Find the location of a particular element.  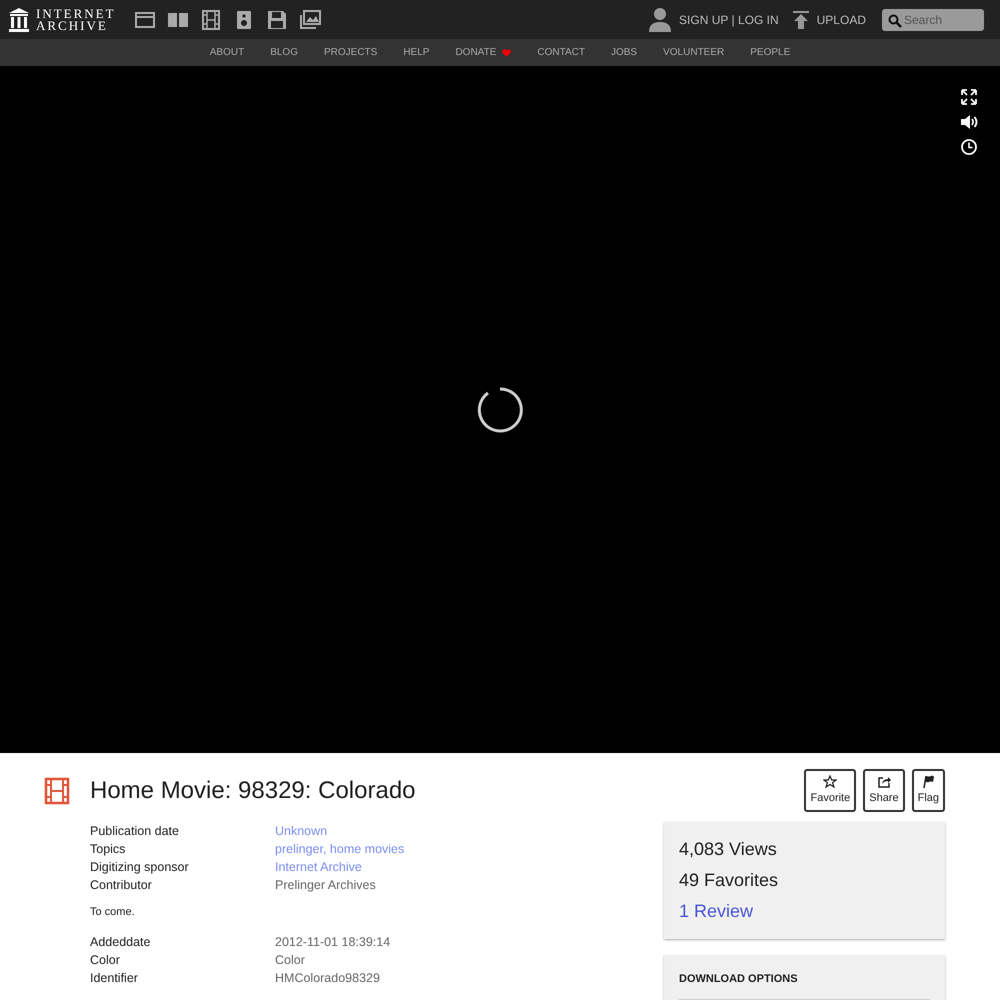

upload-link: UPLOAD is located at coordinates (841, 19).